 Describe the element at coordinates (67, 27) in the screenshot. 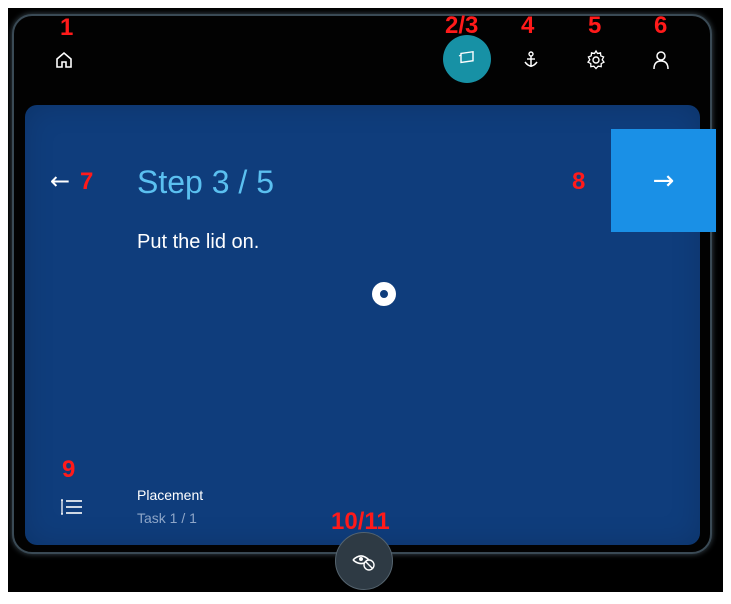

I see `callout-1: 1` at that location.